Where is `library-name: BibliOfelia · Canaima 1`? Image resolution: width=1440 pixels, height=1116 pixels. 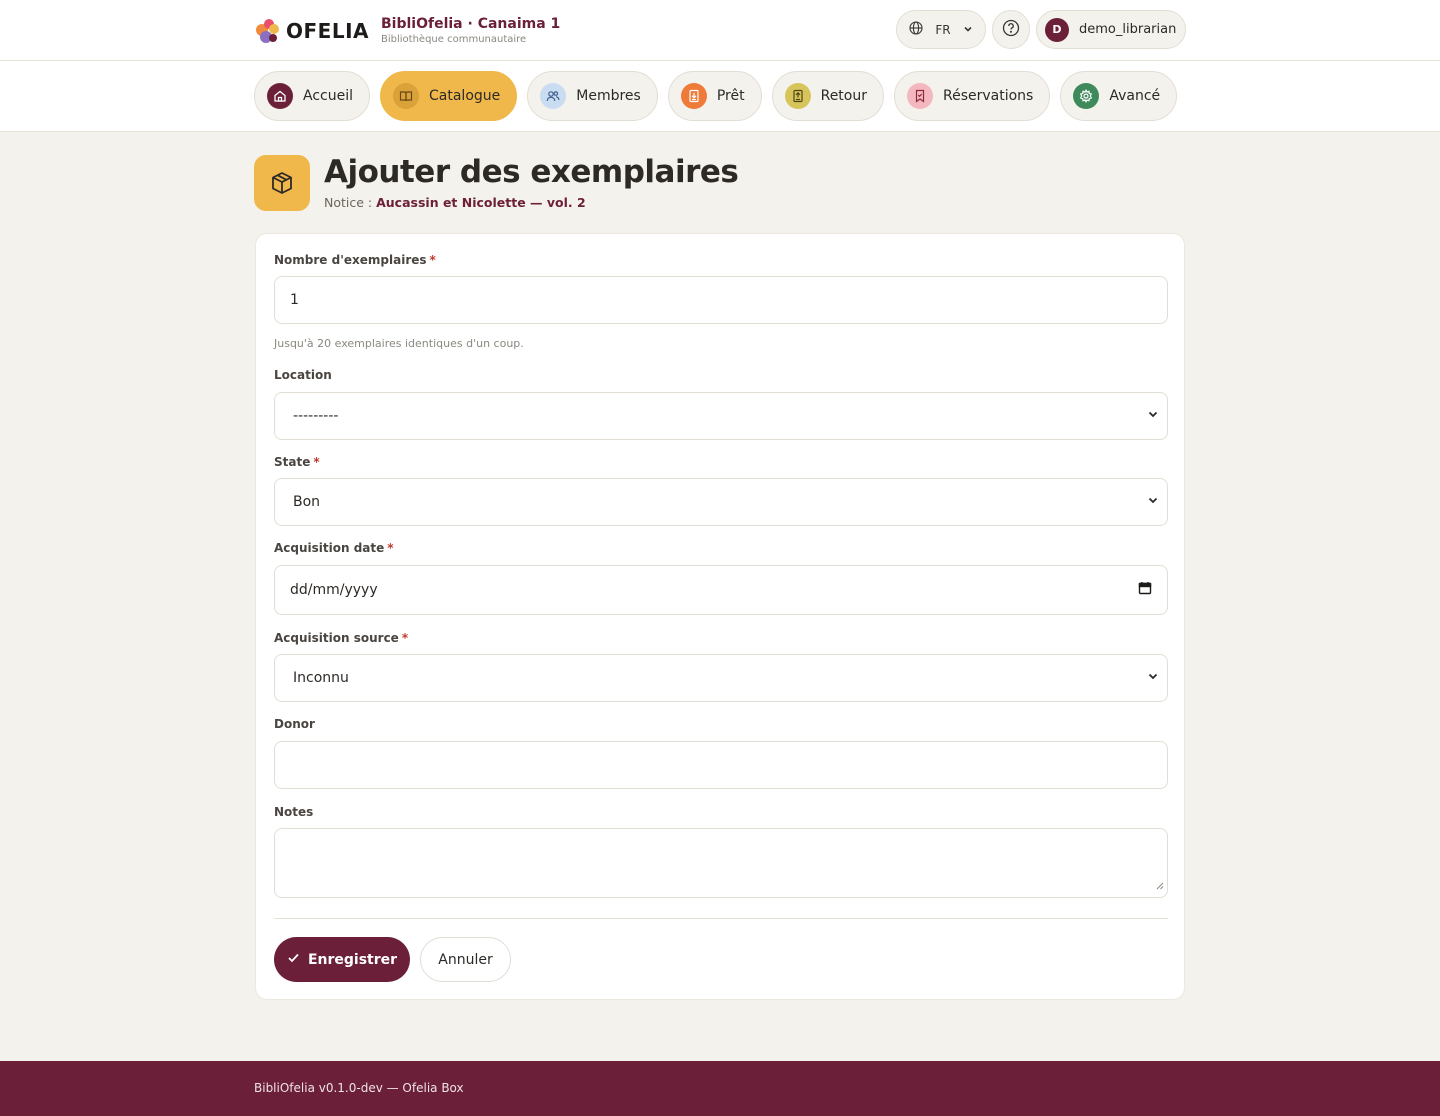
library-name: BibliOfelia · Canaima 1 is located at coordinates (471, 24).